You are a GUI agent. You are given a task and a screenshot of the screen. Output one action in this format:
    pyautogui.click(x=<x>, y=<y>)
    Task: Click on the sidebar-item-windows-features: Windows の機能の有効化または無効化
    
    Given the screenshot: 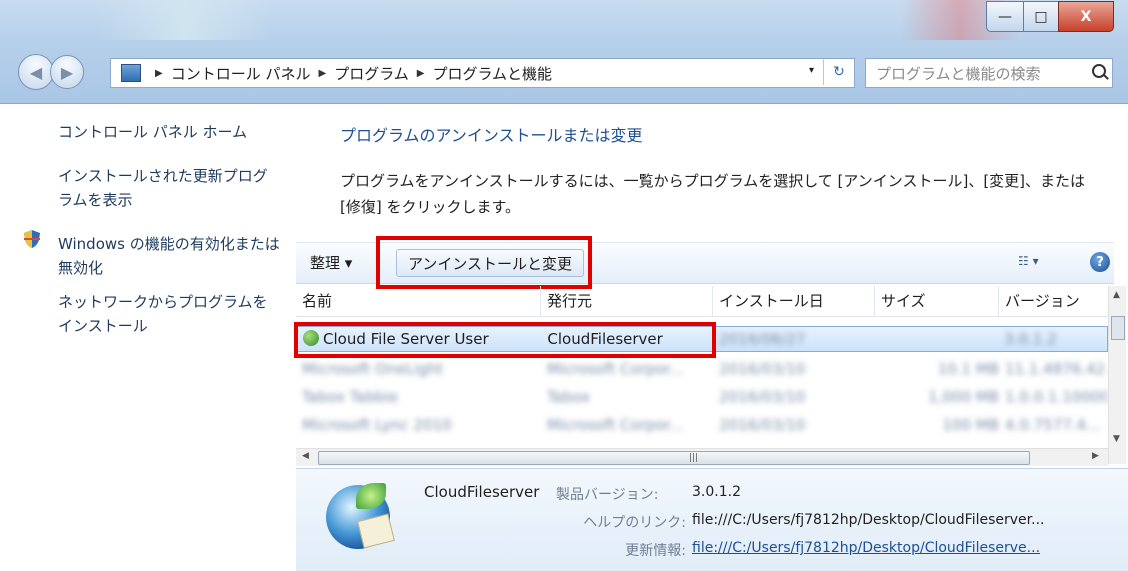 What is the action you would take?
    pyautogui.click(x=169, y=256)
    